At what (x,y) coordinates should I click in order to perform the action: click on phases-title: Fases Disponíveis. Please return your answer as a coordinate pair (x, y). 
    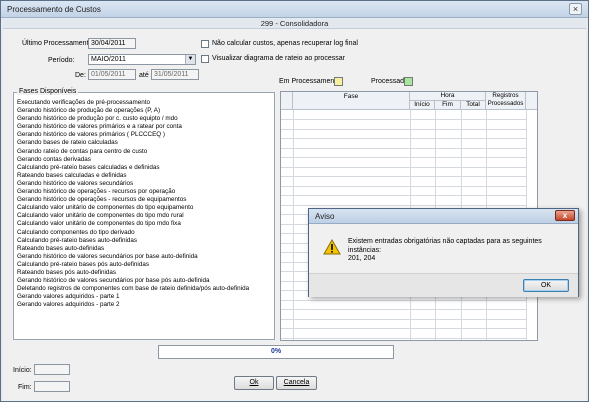
    Looking at the image, I should click on (48, 91).